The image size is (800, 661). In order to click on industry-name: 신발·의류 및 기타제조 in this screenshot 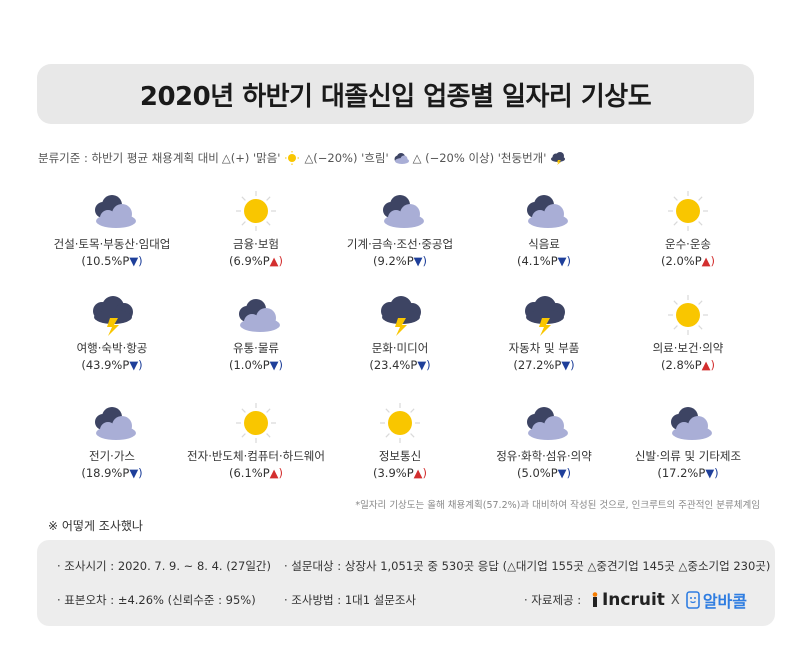, I will do `click(688, 456)`.